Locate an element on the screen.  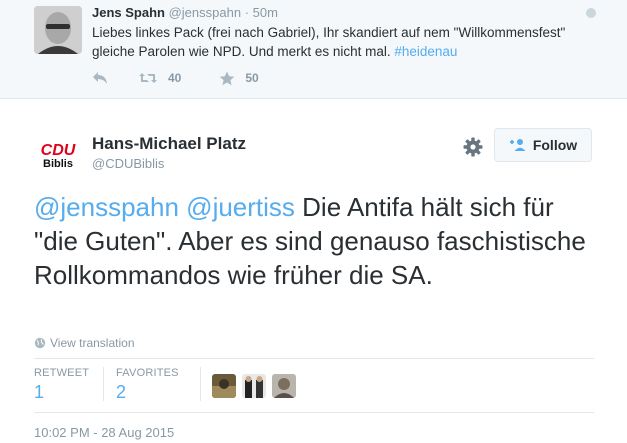
globe-icon is located at coordinates (40, 343).